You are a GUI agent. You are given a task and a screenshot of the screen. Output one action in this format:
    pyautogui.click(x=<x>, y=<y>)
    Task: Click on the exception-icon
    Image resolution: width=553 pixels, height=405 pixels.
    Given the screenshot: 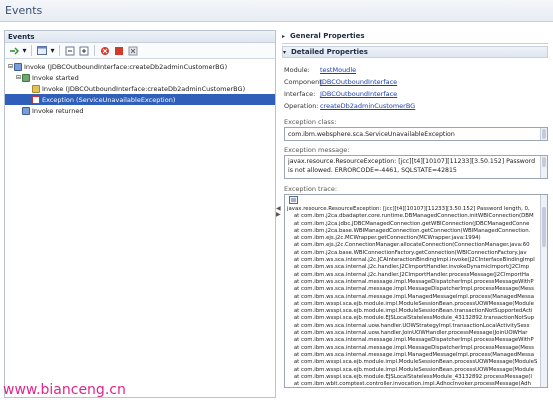 What is the action you would take?
    pyautogui.click(x=36, y=99)
    